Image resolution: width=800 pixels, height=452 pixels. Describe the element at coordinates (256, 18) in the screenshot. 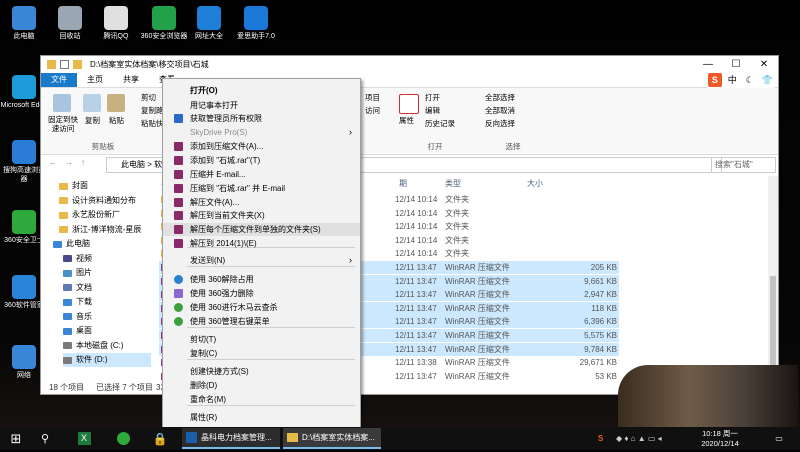

I see `i4-icon` at that location.